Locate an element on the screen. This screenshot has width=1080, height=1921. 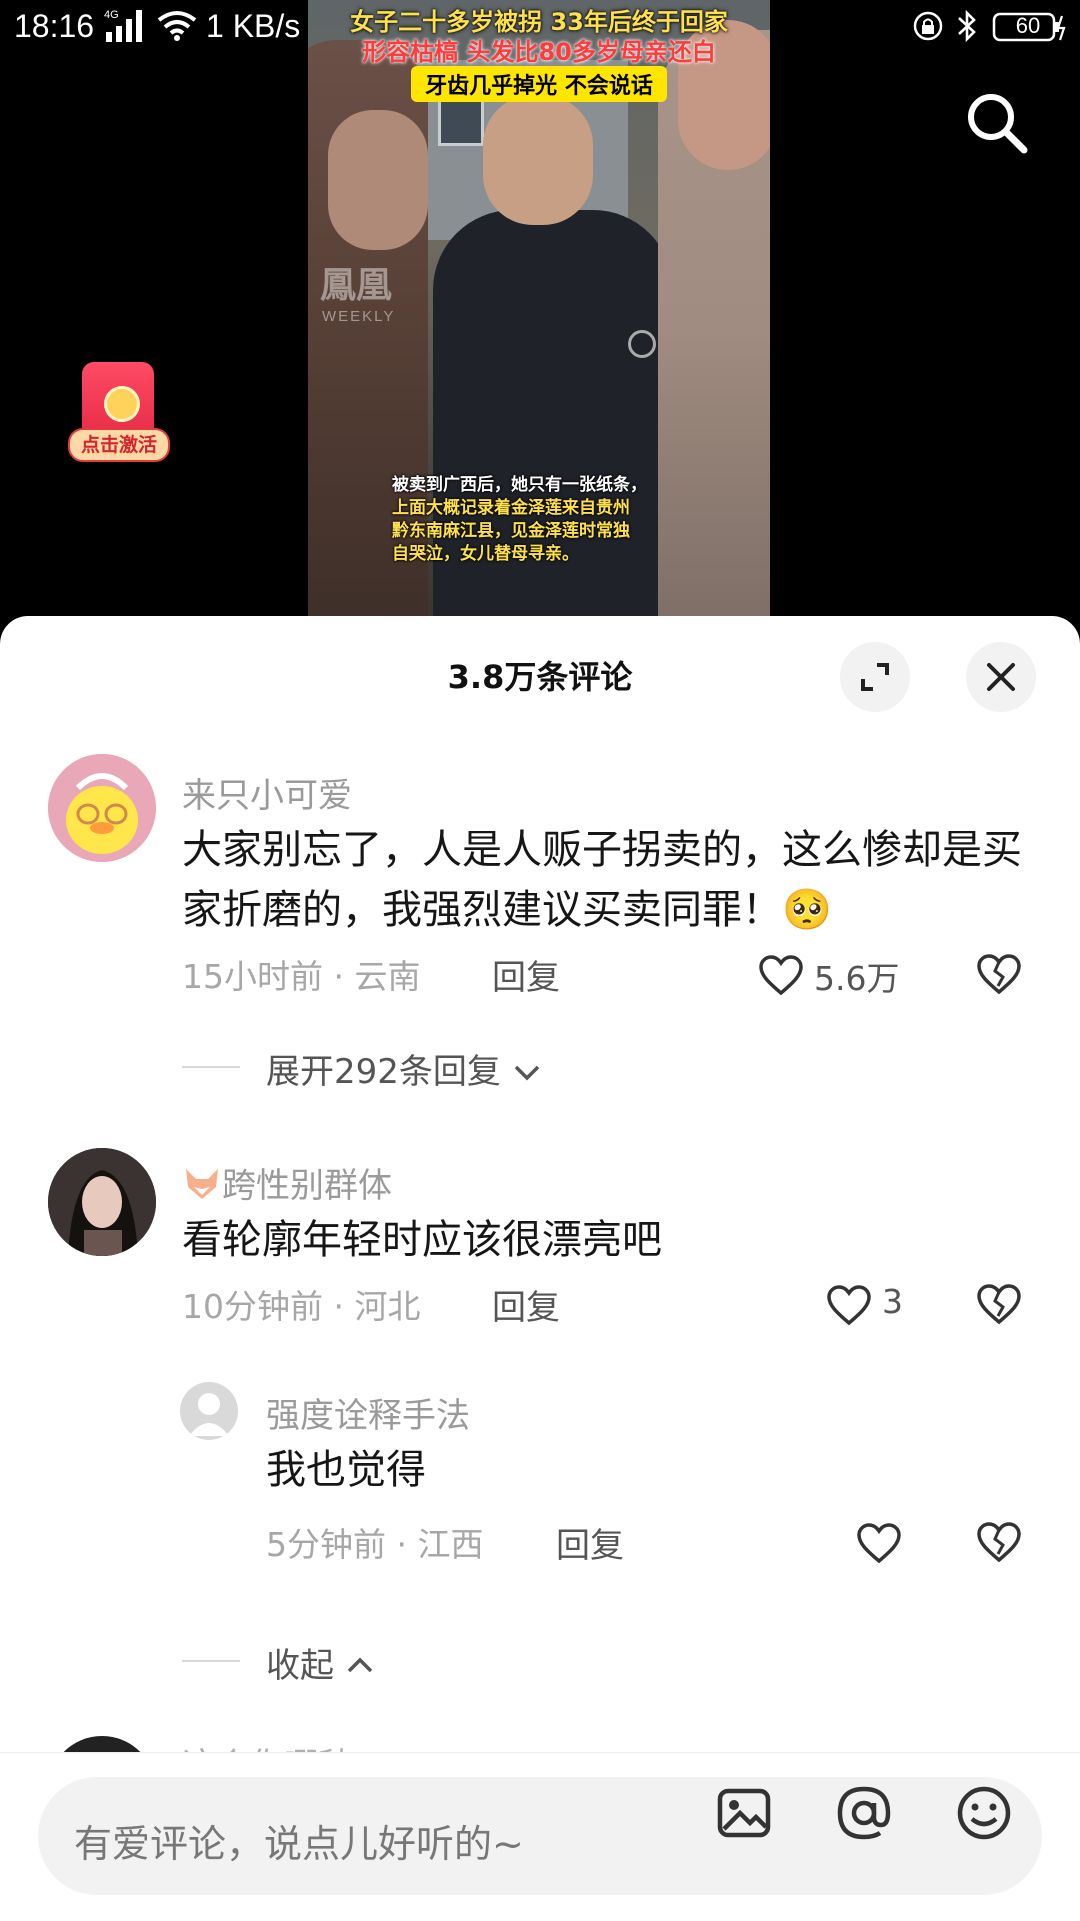
network-speed: 1 KB/s is located at coordinates (253, 26).